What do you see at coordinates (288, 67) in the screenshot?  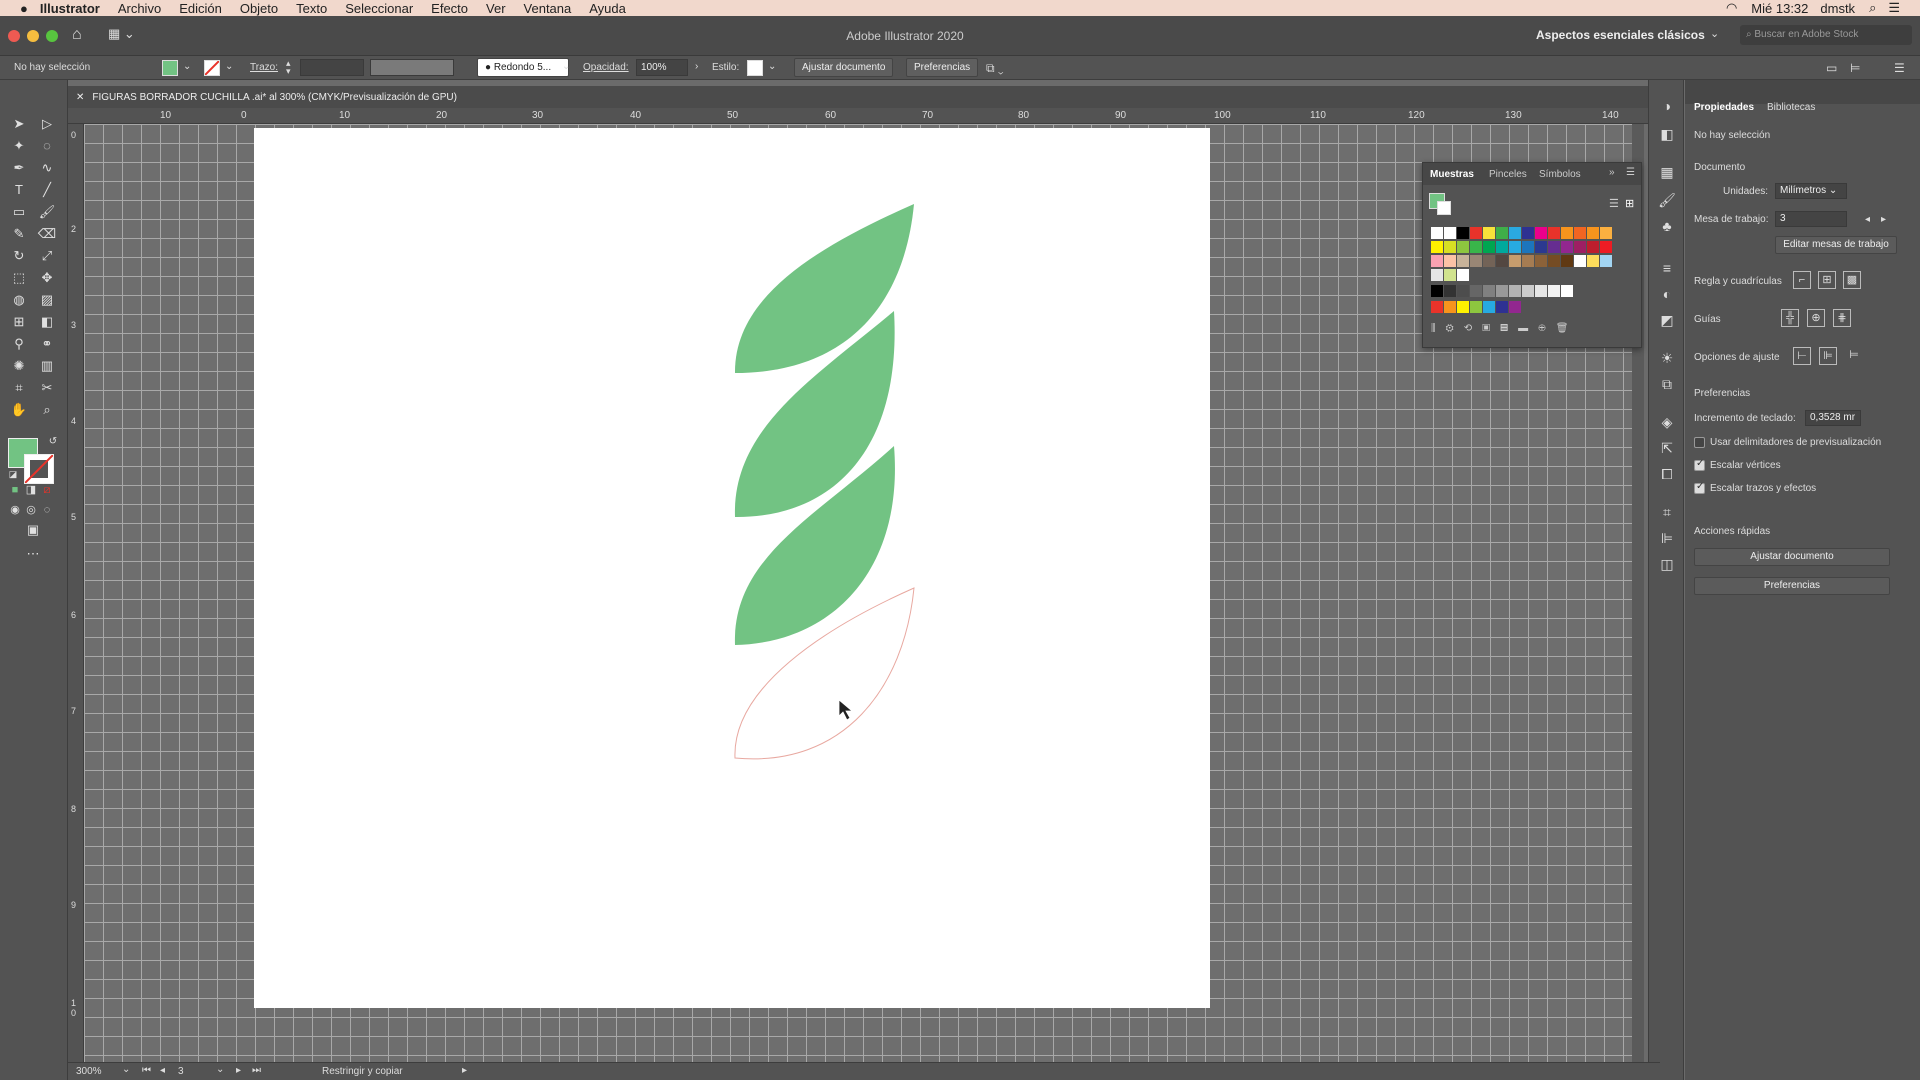 I see `stroke-stepper-icon: ▴ ▾` at bounding box center [288, 67].